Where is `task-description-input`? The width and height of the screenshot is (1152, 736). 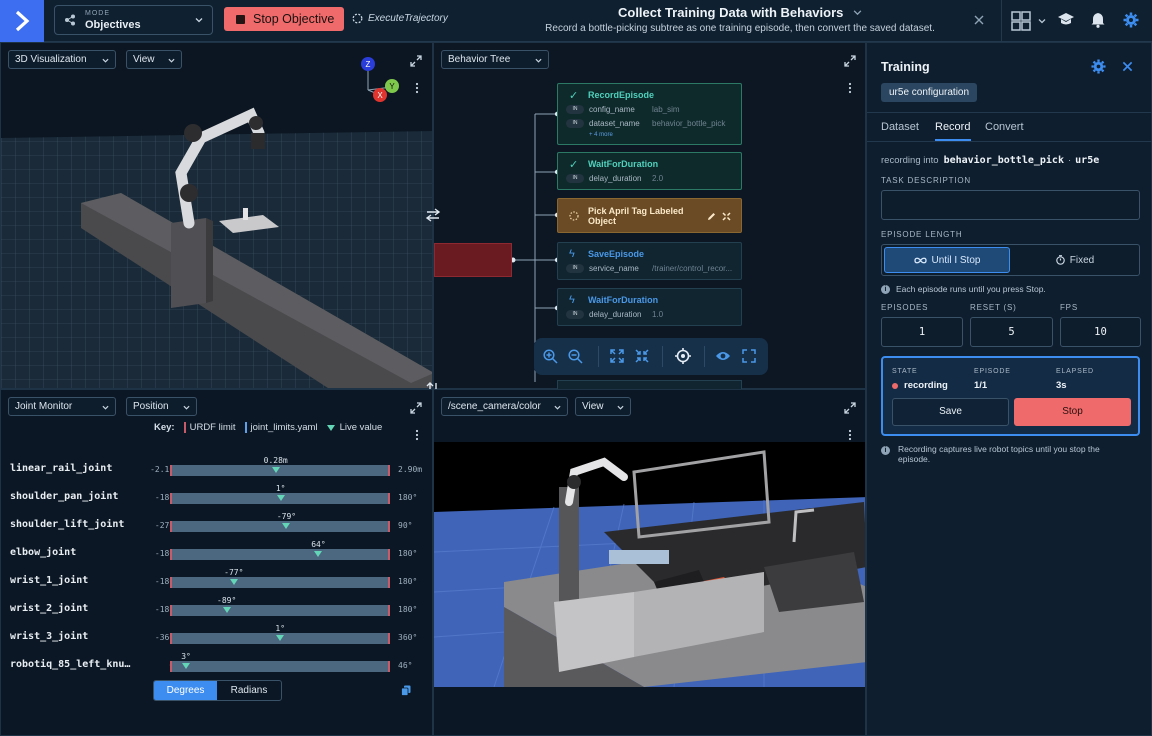 task-description-input is located at coordinates (1010, 205).